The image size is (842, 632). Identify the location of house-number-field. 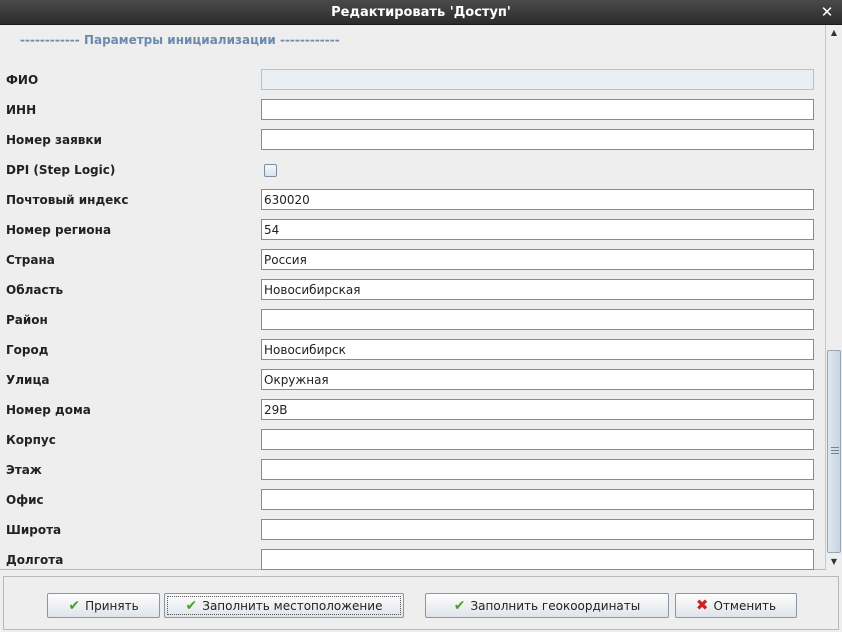
(537, 409).